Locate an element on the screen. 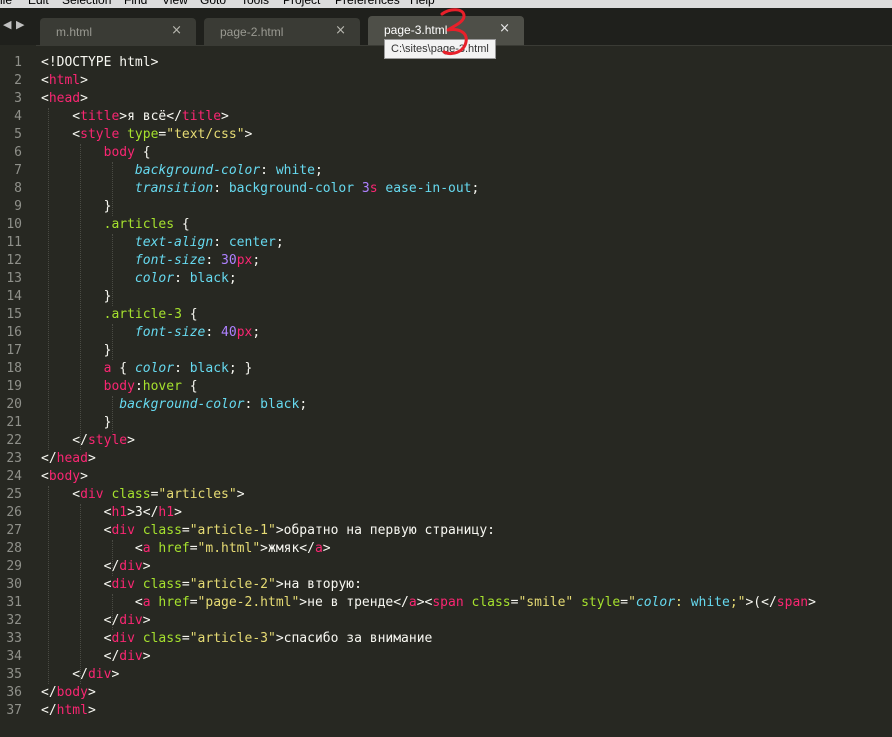 The height and width of the screenshot is (737, 892). tab-scroll-left-icon: ◀ is located at coordinates (7, 24).